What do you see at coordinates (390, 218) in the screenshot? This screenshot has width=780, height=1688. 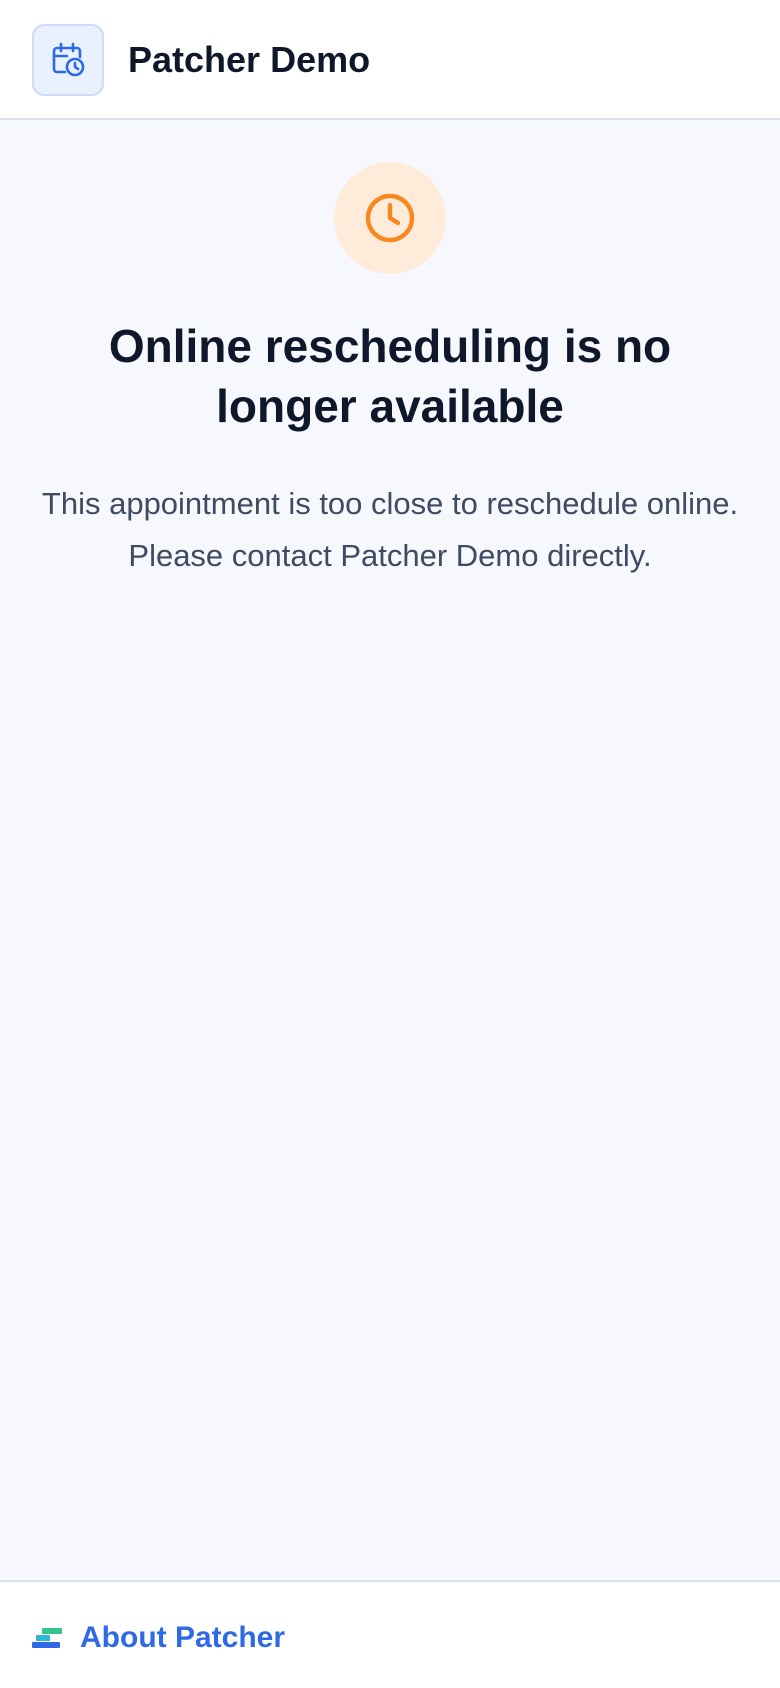 I see `clock-icon` at bounding box center [390, 218].